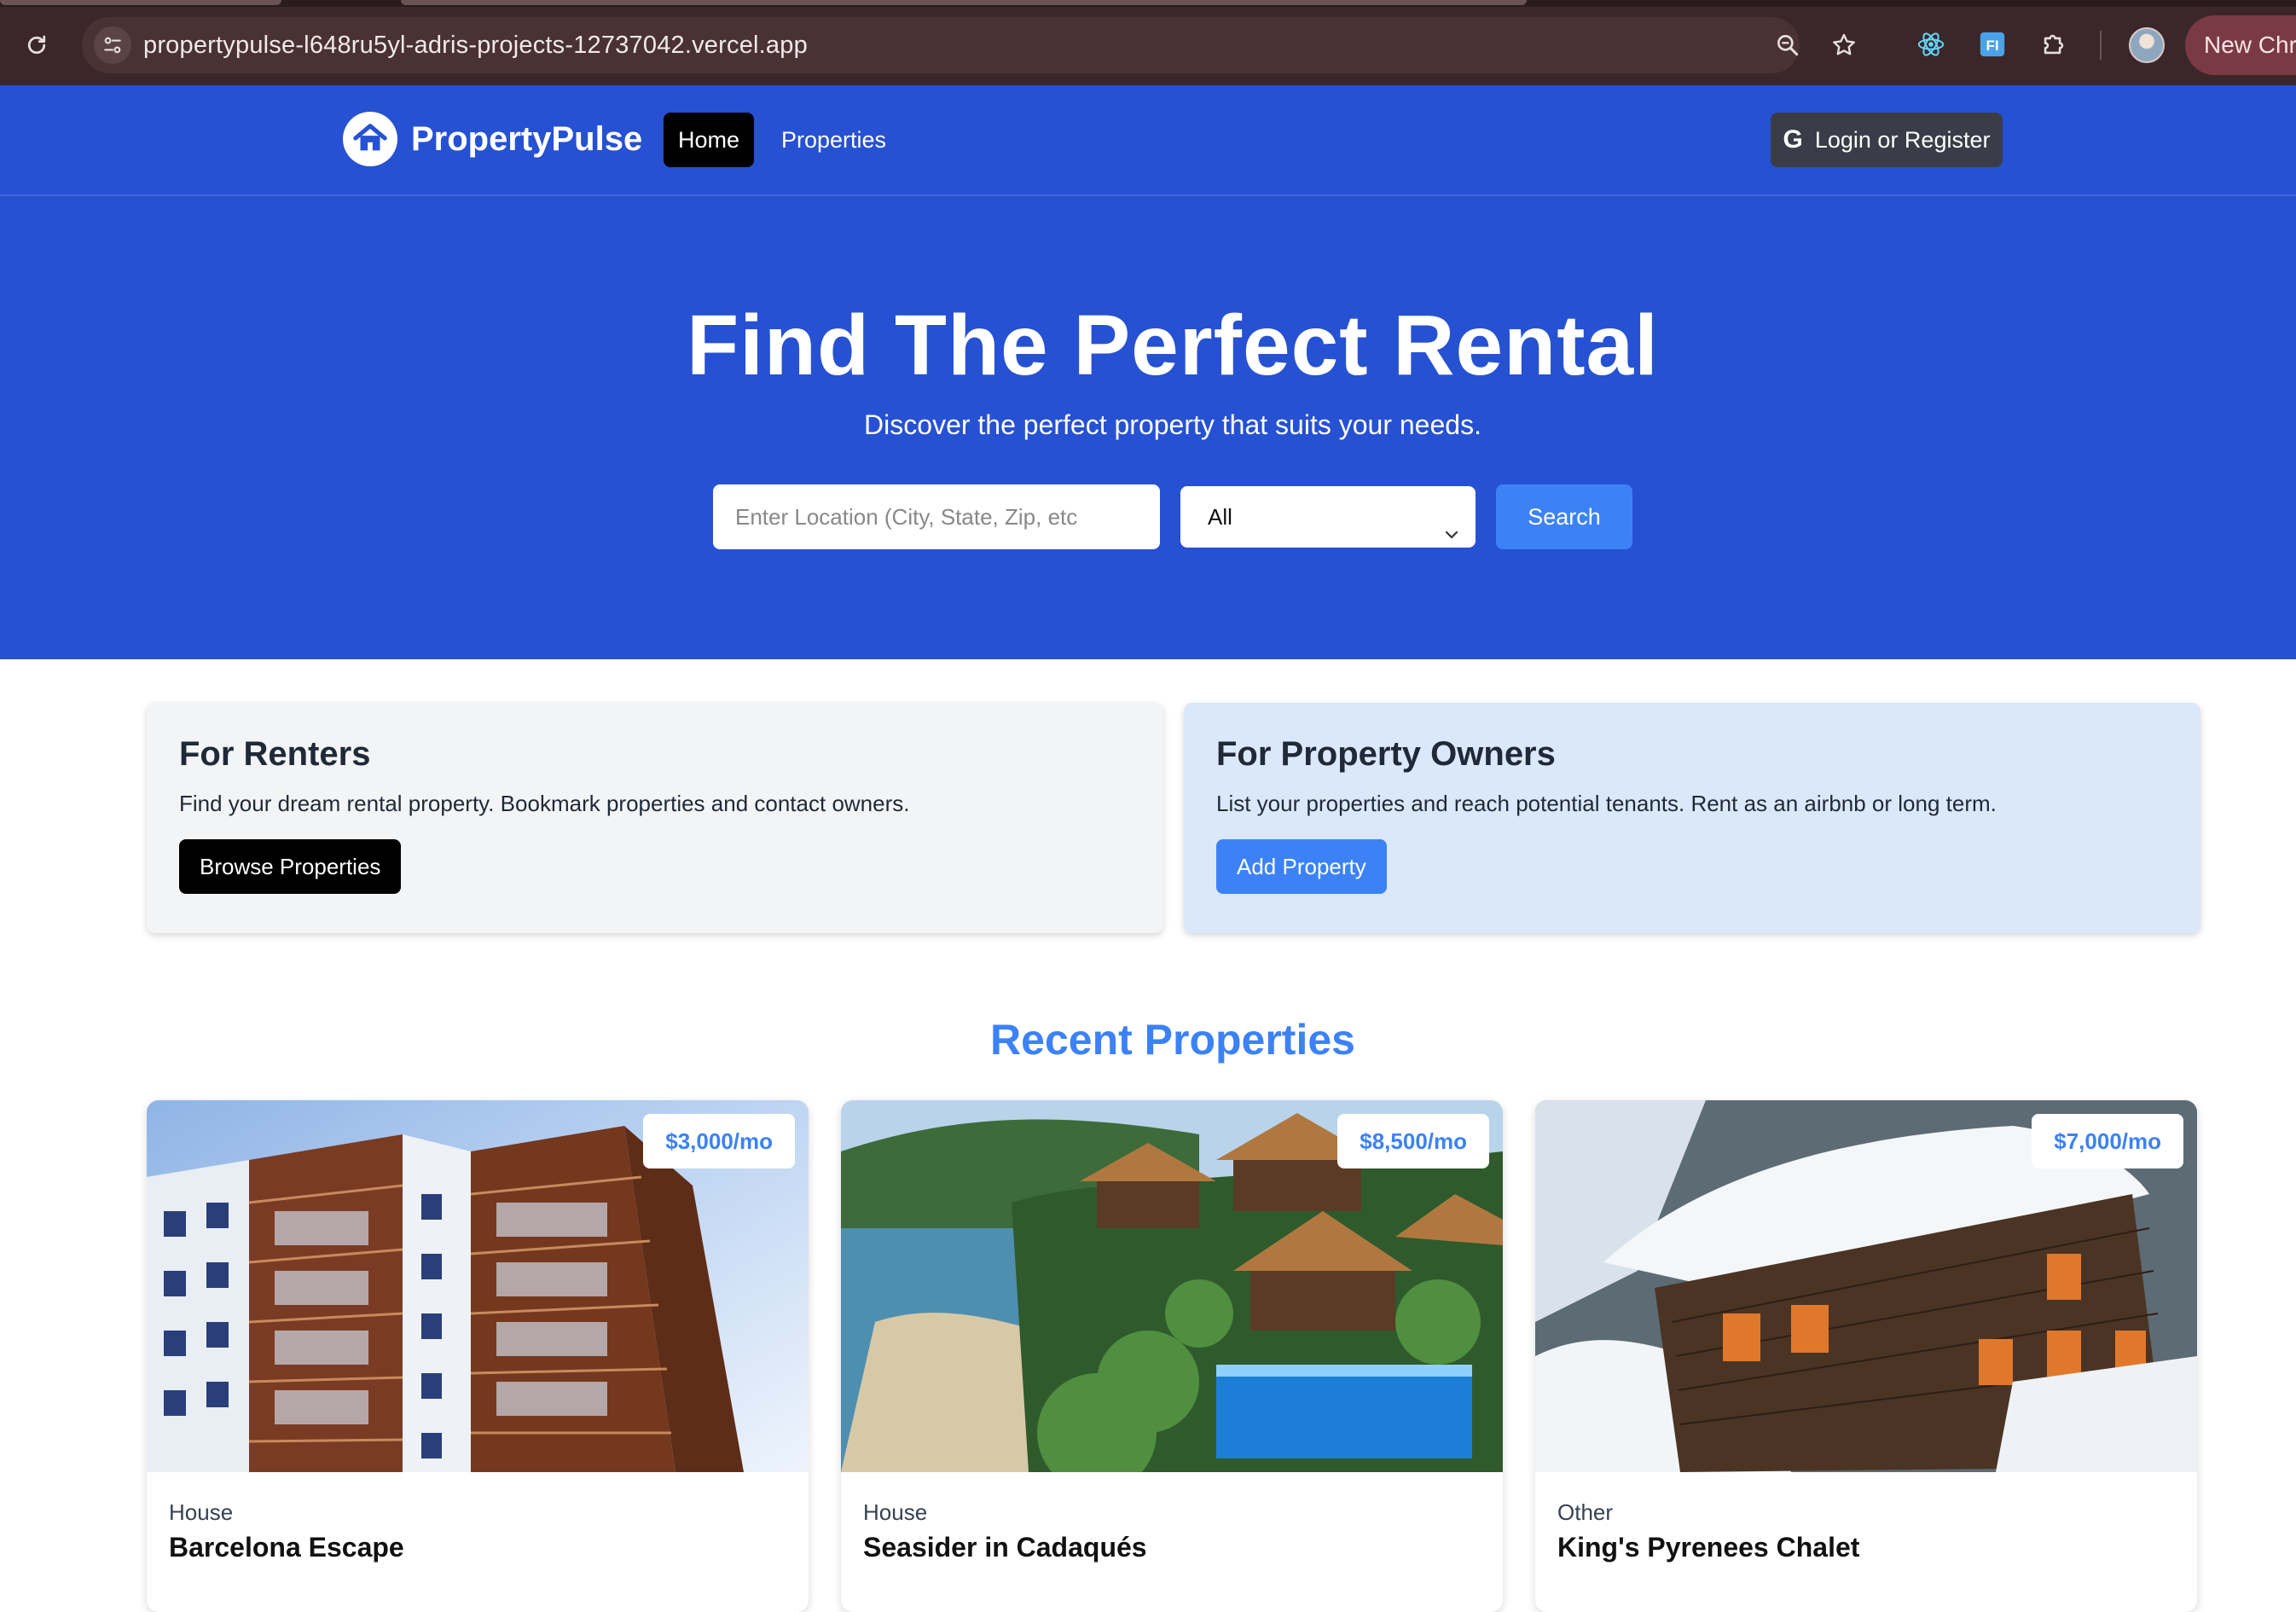 The image size is (2296, 1612). I want to click on property-card: $7,000/mo Other King's Pyrenees Chalet, so click(1866, 1356).